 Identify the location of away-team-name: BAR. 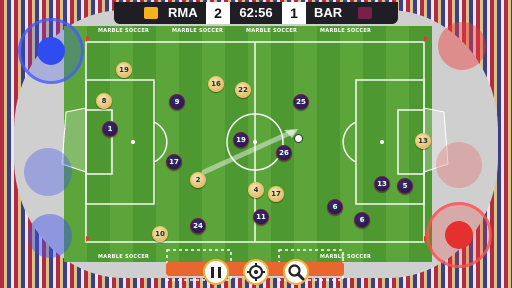
(328, 12).